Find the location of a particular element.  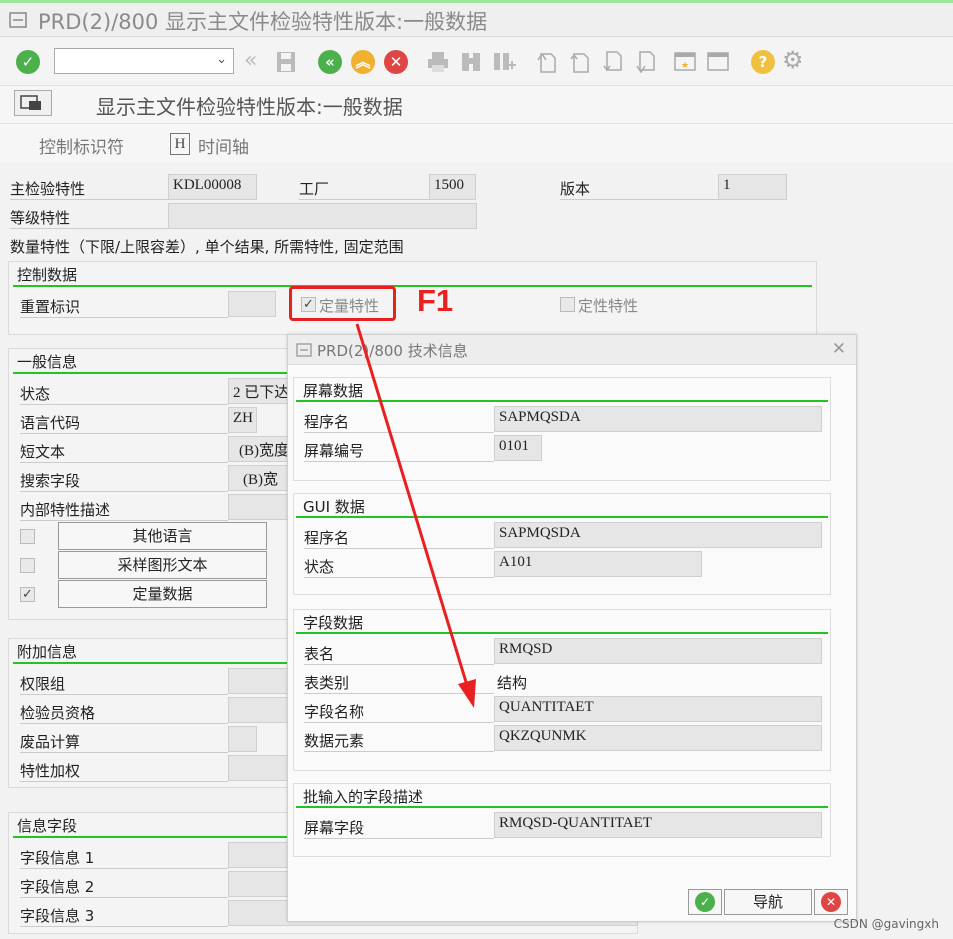

data-element-label: 数据元素 is located at coordinates (334, 741).